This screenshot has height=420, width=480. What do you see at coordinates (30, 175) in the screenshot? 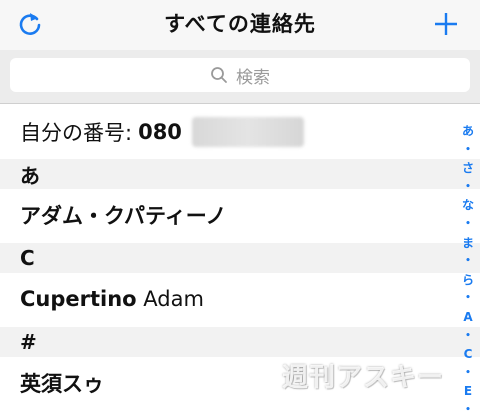
I see `section-letter: あ` at bounding box center [30, 175].